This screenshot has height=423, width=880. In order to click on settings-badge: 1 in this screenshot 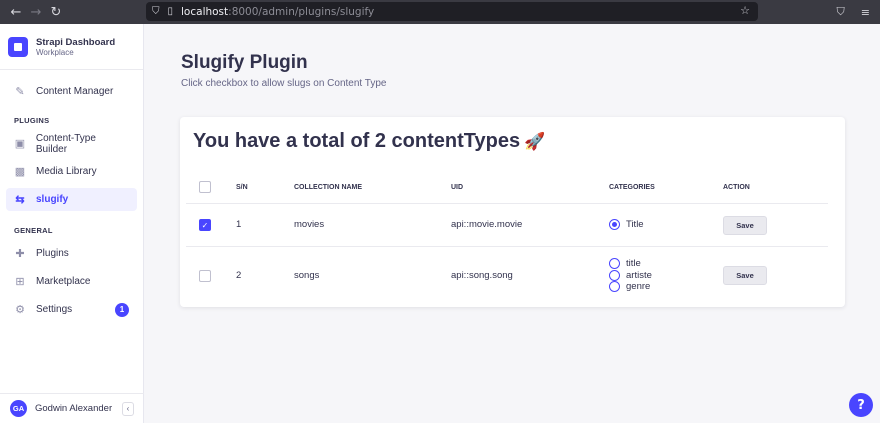, I will do `click(122, 309)`.